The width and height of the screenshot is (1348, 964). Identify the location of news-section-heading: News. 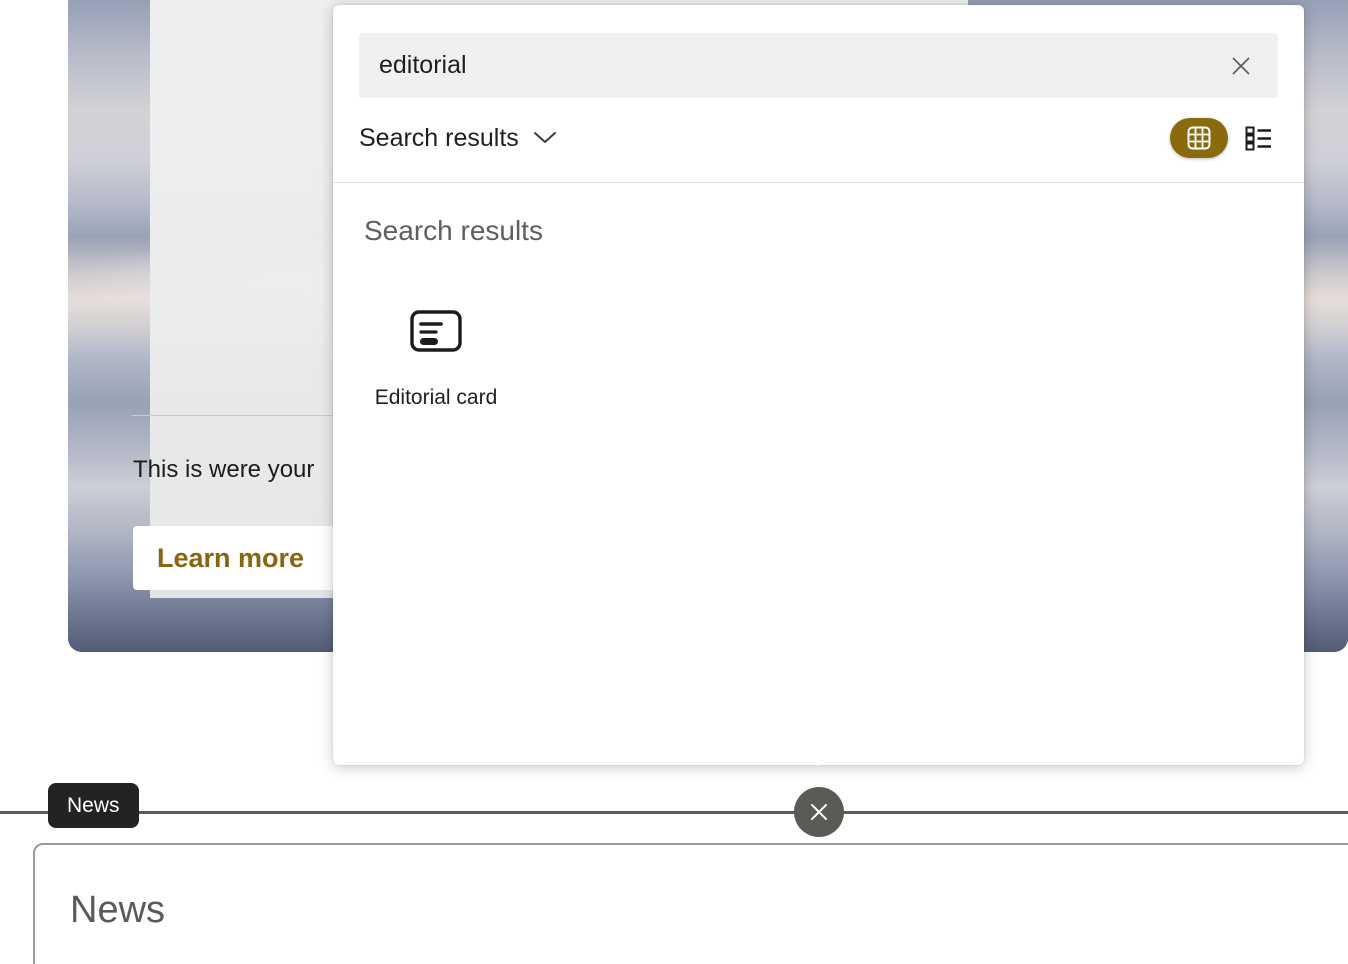
(118, 910).